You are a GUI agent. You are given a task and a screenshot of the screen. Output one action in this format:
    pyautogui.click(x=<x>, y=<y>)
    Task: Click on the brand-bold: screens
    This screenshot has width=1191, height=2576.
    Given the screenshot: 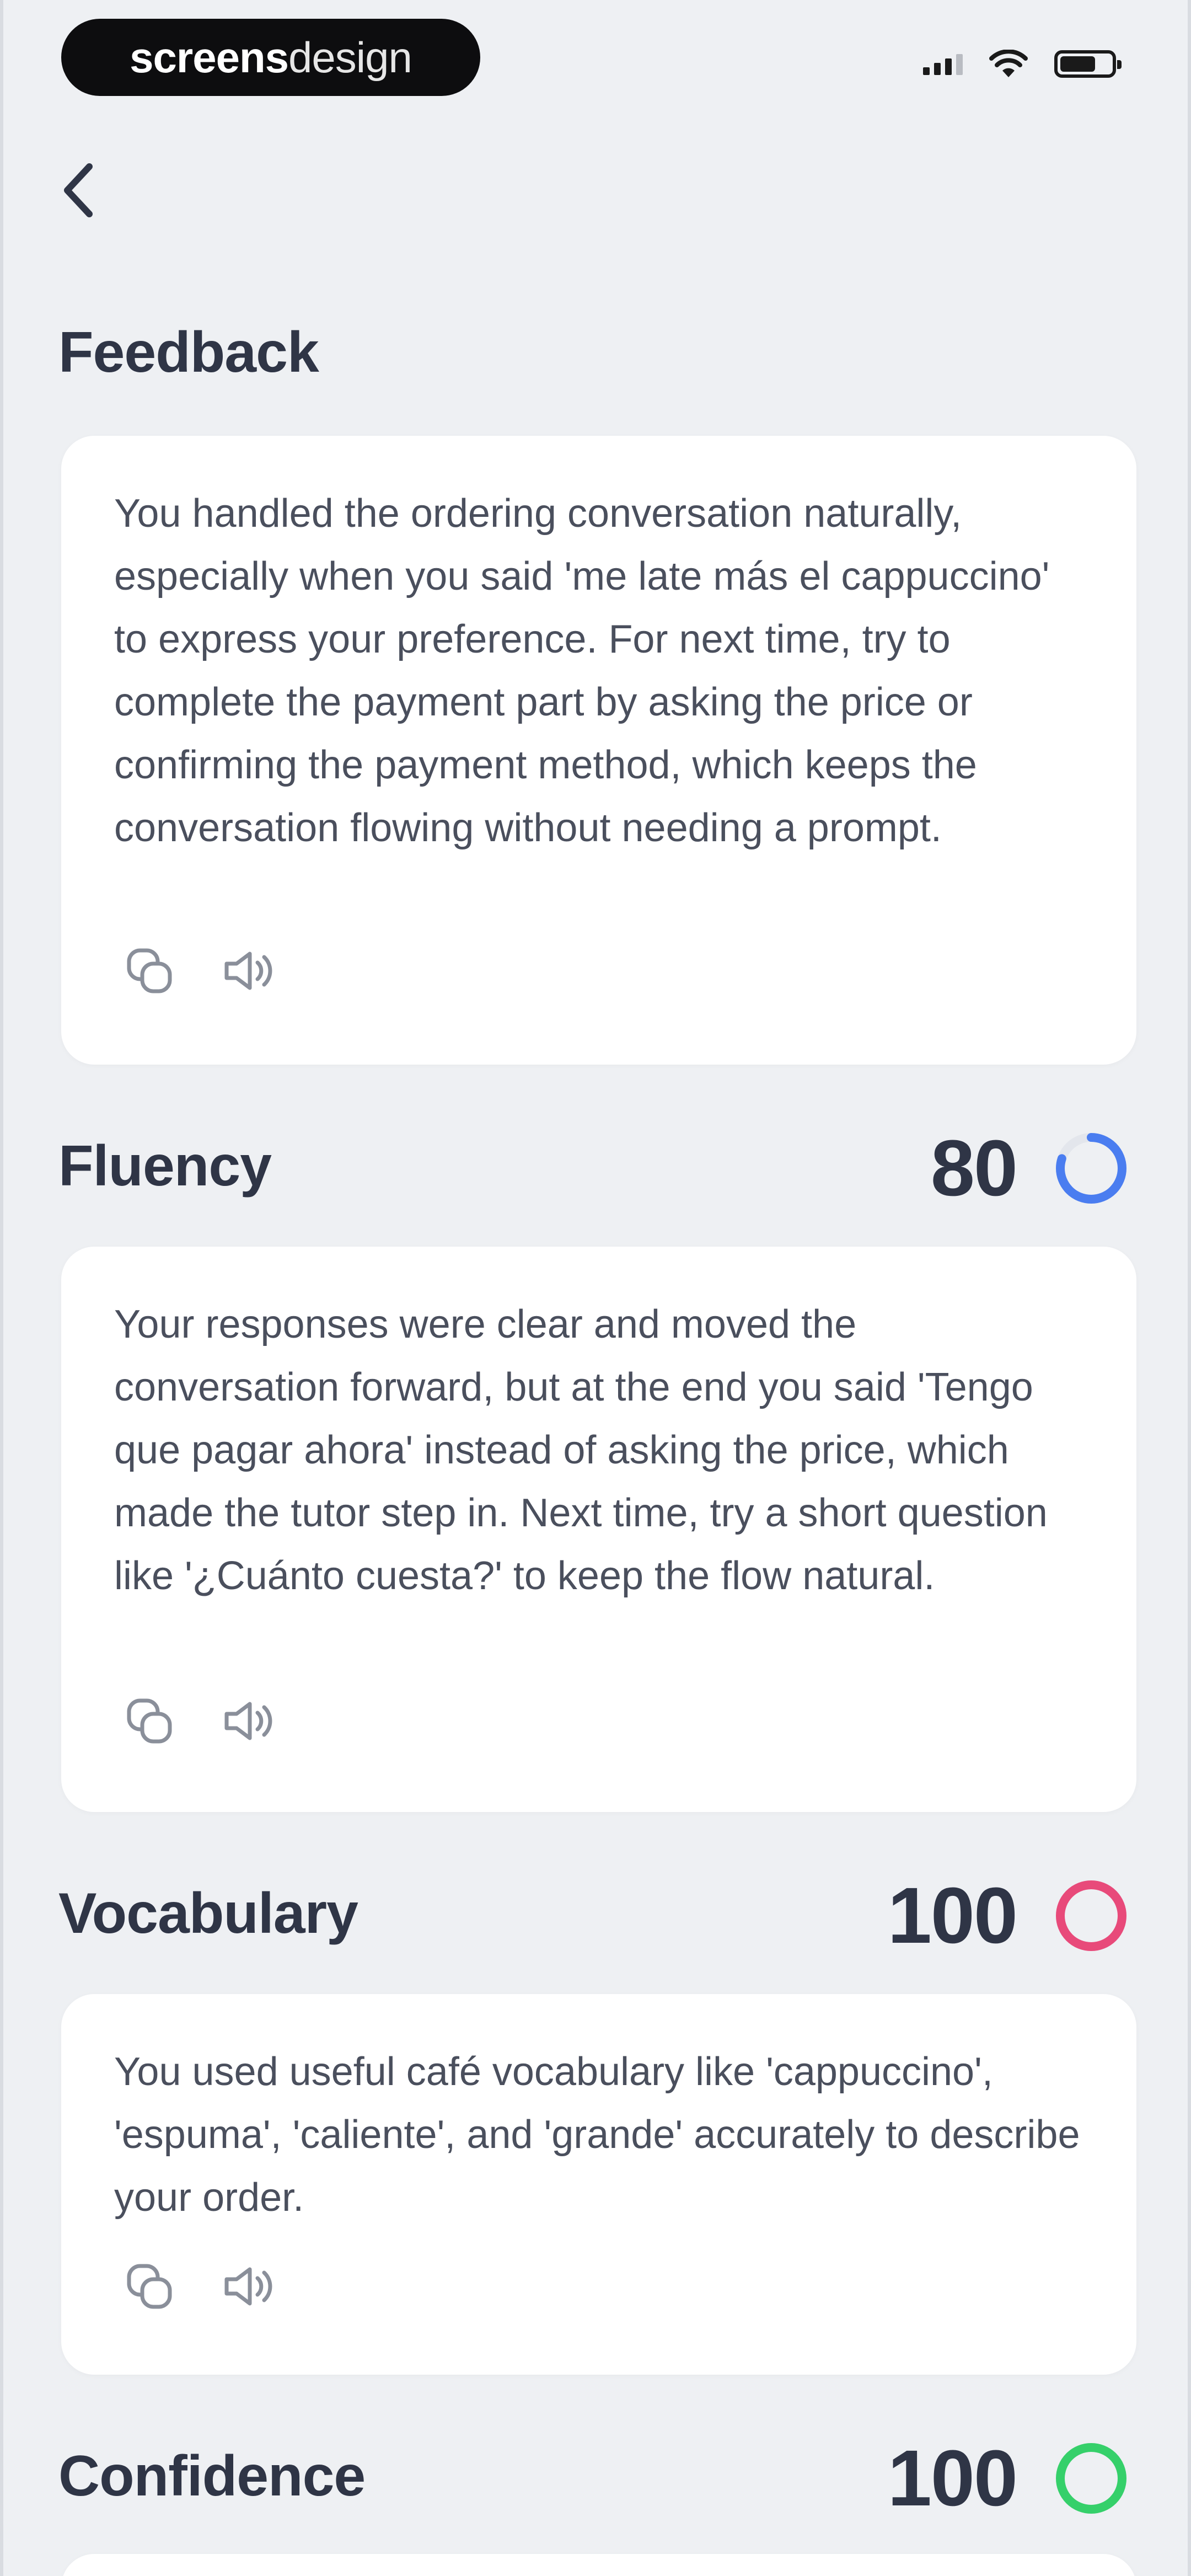 What is the action you would take?
    pyautogui.click(x=210, y=57)
    